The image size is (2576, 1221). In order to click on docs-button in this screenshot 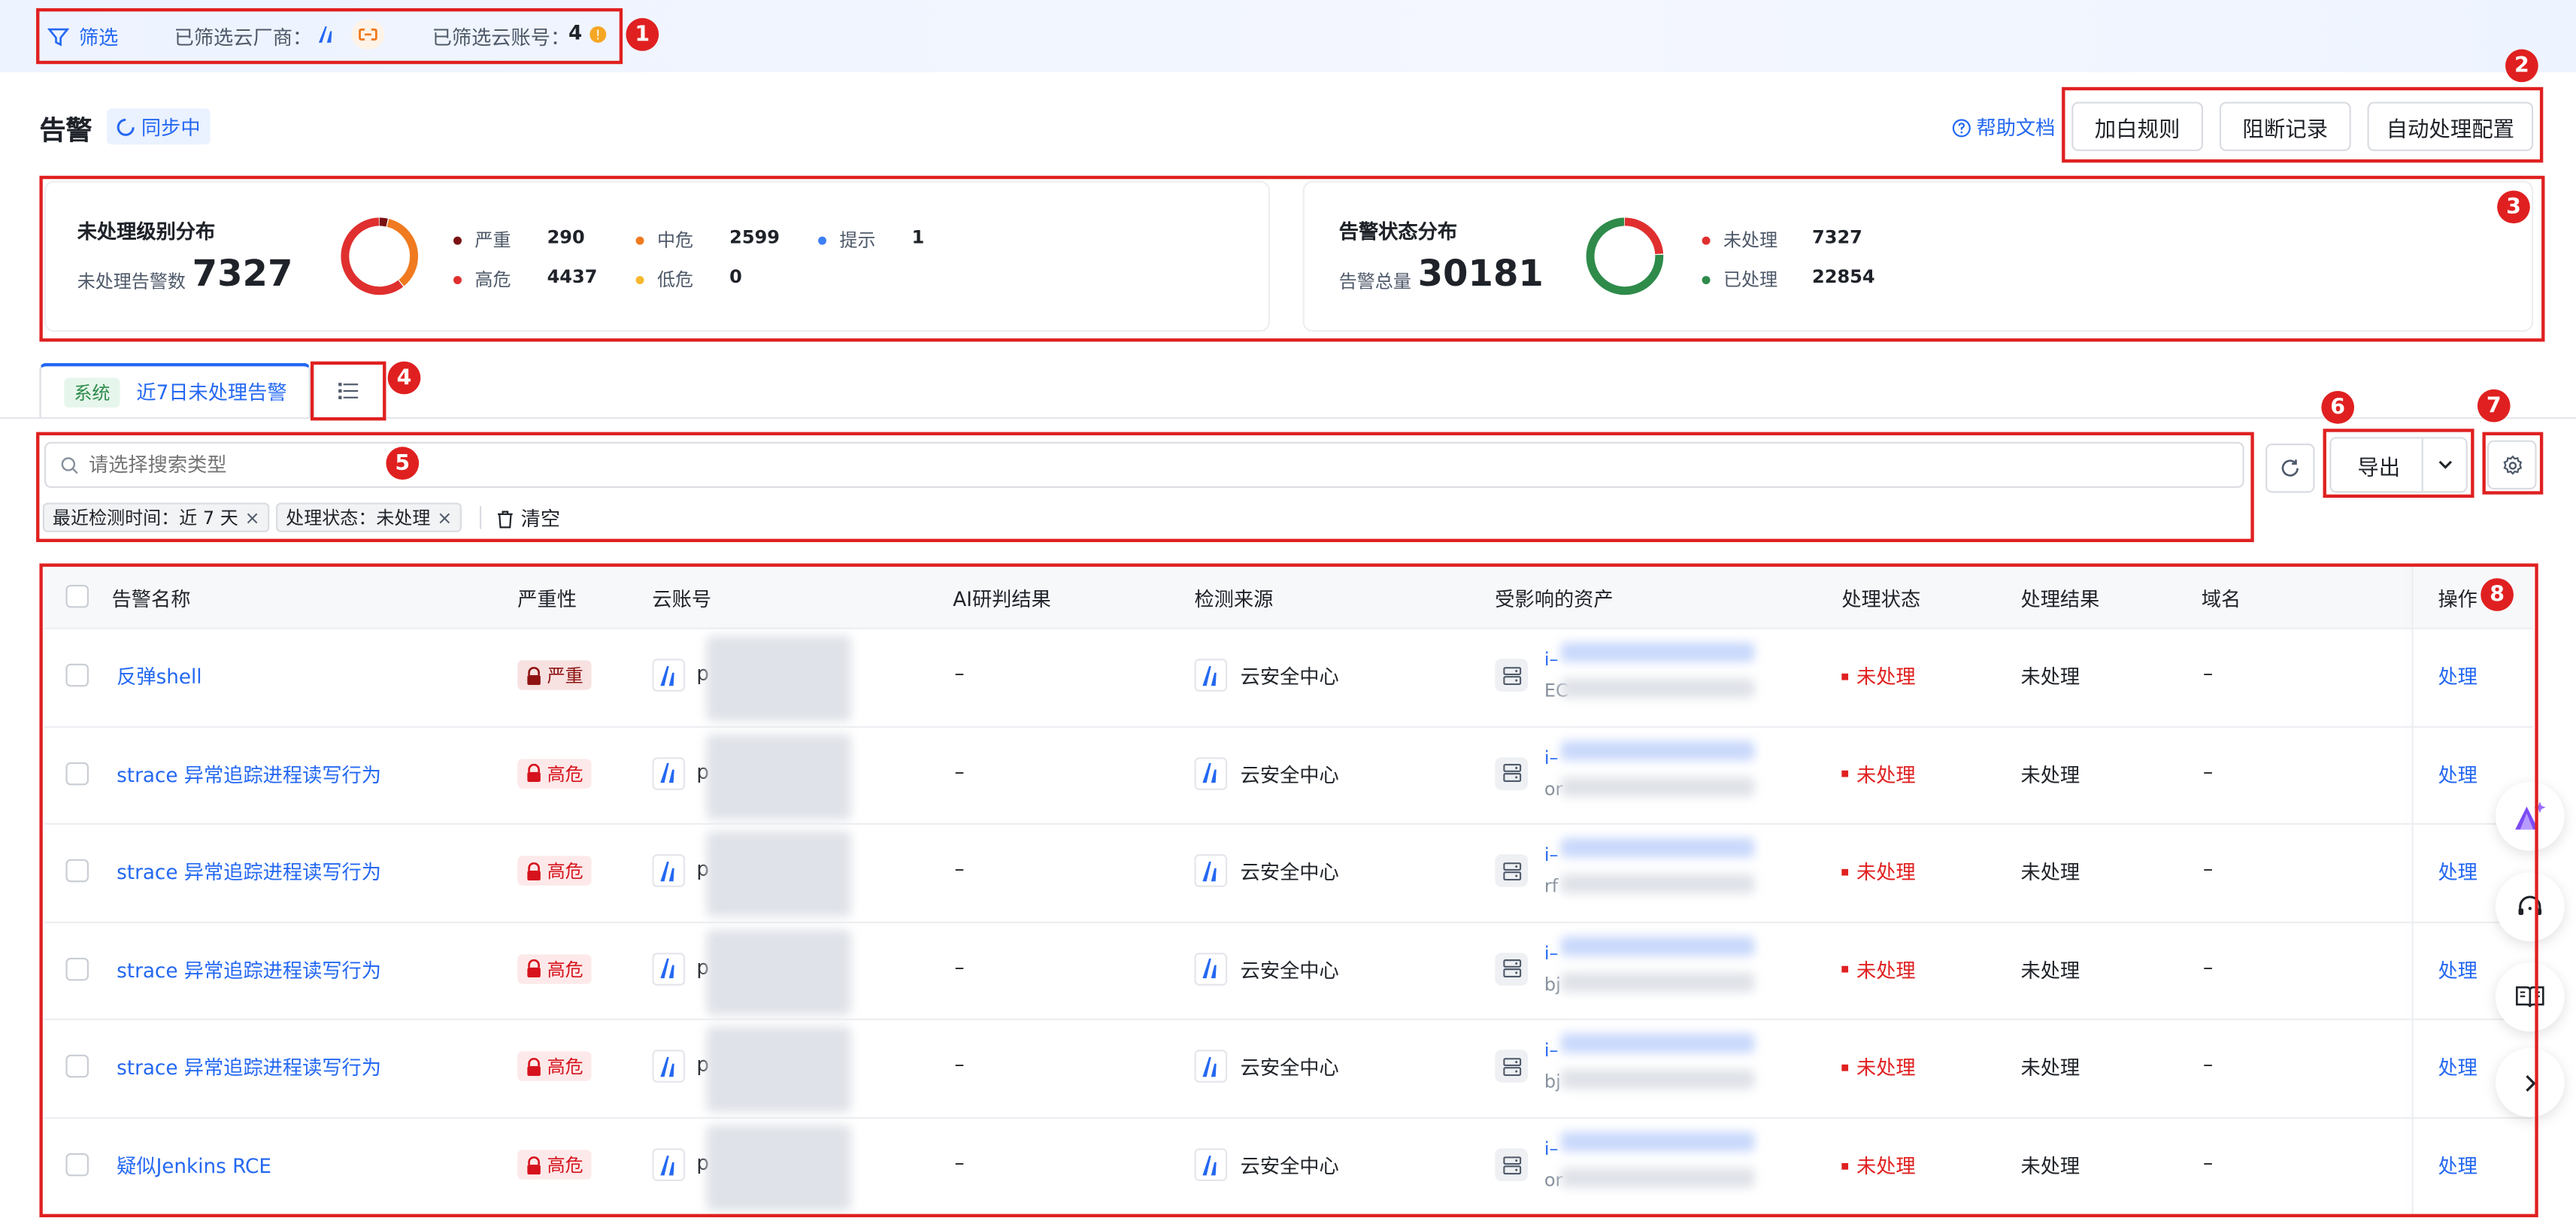, I will do `click(2530, 997)`.